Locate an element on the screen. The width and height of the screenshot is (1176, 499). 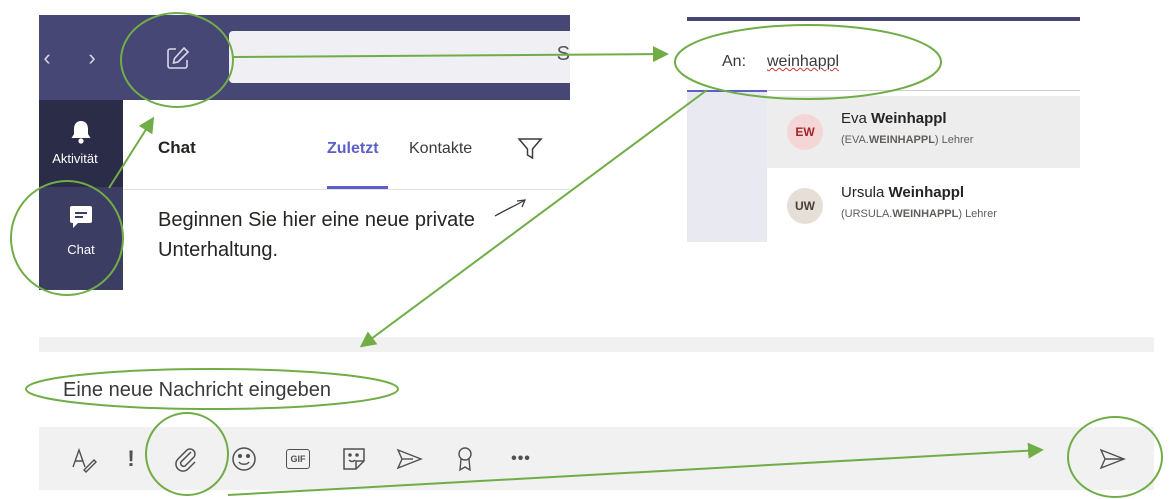
to-field-divider is located at coordinates (923, 90).